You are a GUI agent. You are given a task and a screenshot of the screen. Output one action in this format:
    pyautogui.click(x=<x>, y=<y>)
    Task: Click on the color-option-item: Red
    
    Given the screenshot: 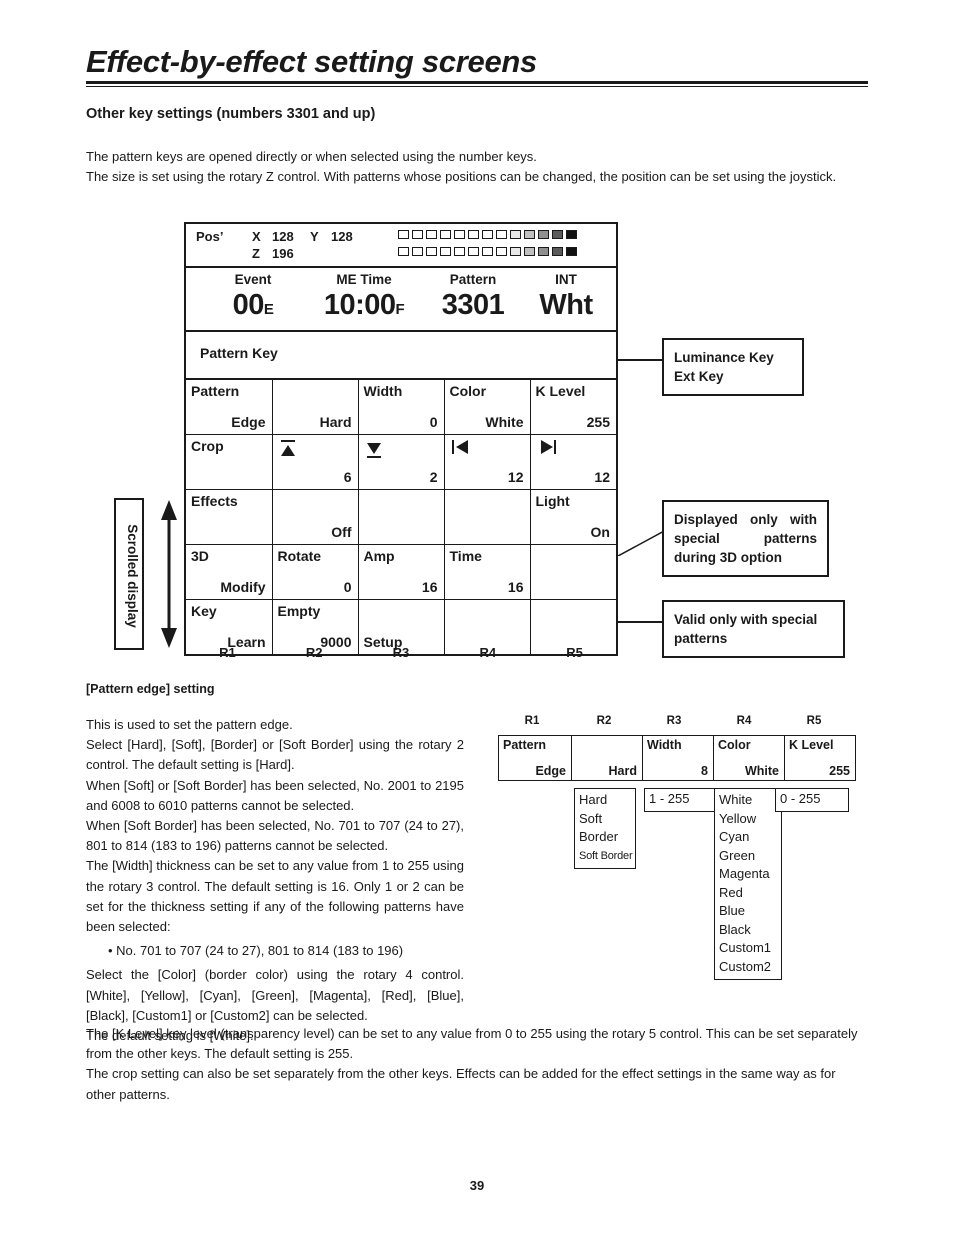 What is the action you would take?
    pyautogui.click(x=748, y=893)
    